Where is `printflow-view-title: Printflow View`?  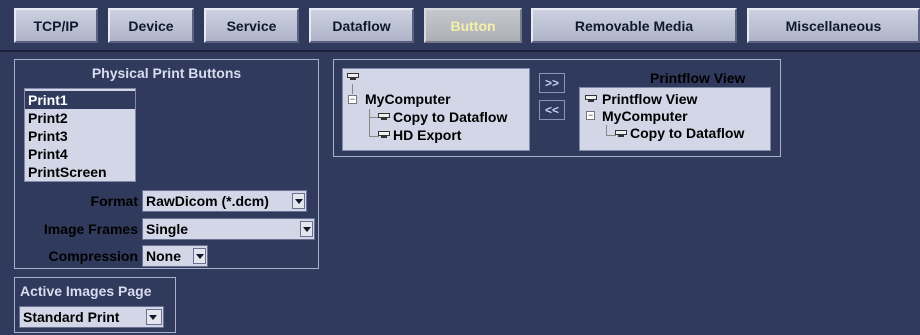
printflow-view-title: Printflow View is located at coordinates (698, 78).